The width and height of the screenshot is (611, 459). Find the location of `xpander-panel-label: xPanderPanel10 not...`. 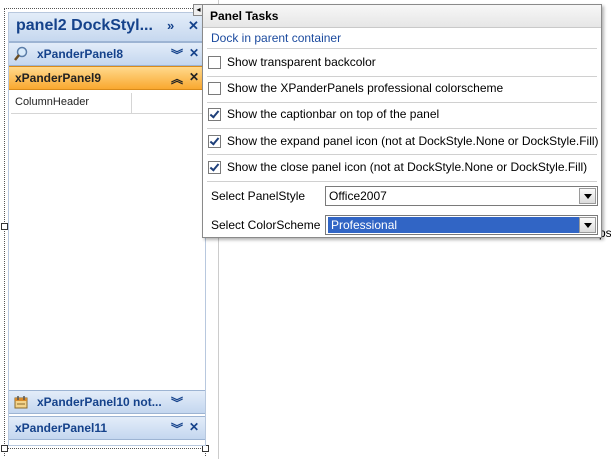

xpander-panel-label: xPanderPanel10 not... is located at coordinates (99, 402).